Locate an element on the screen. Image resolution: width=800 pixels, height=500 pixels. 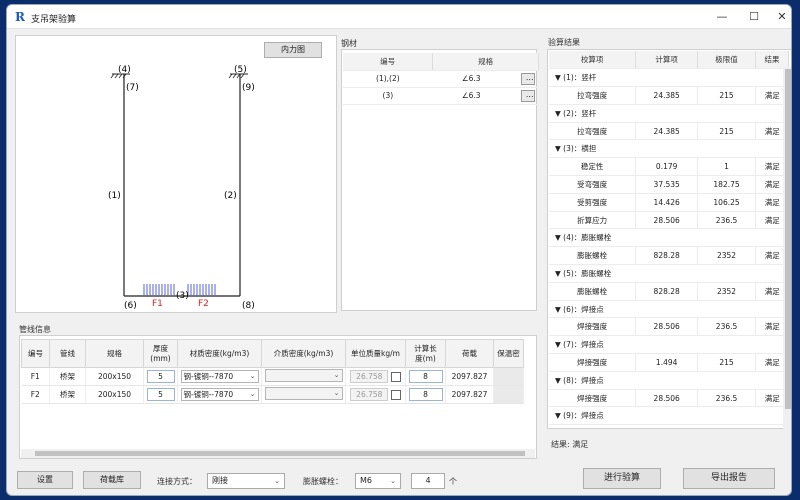
node-label: (5) is located at coordinates (240, 70).